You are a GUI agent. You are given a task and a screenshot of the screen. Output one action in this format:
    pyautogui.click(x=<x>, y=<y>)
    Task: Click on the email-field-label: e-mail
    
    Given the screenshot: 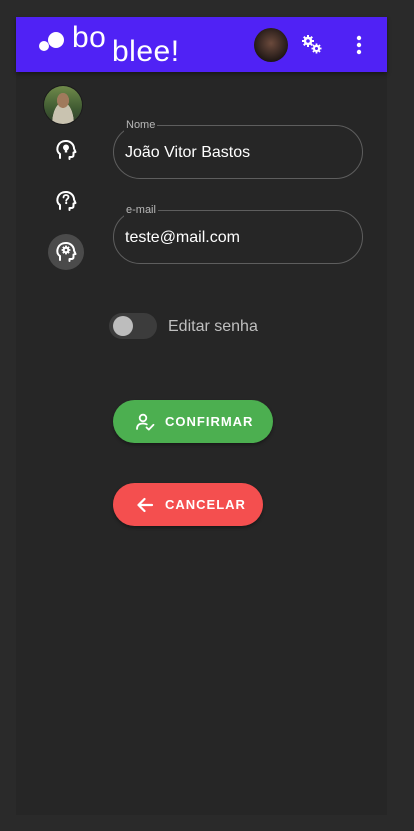 What is the action you would take?
    pyautogui.click(x=141, y=210)
    